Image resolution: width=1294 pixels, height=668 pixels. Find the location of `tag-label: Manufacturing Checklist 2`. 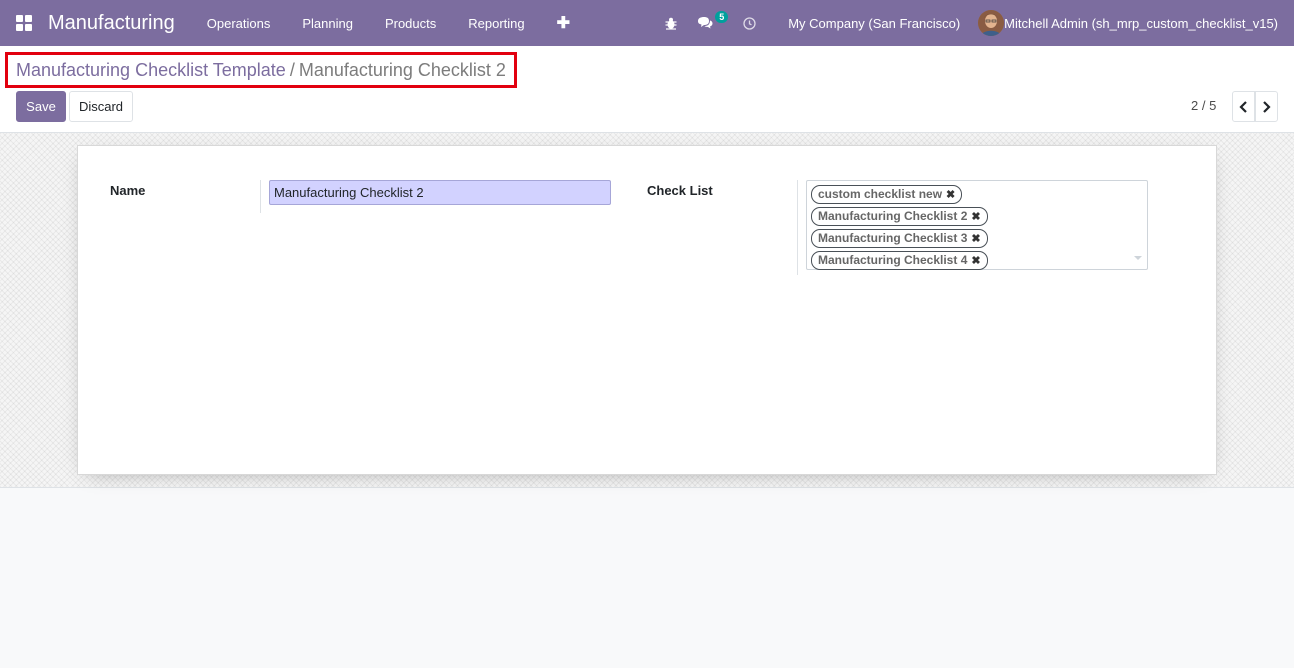

tag-label: Manufacturing Checklist 2 is located at coordinates (893, 216).